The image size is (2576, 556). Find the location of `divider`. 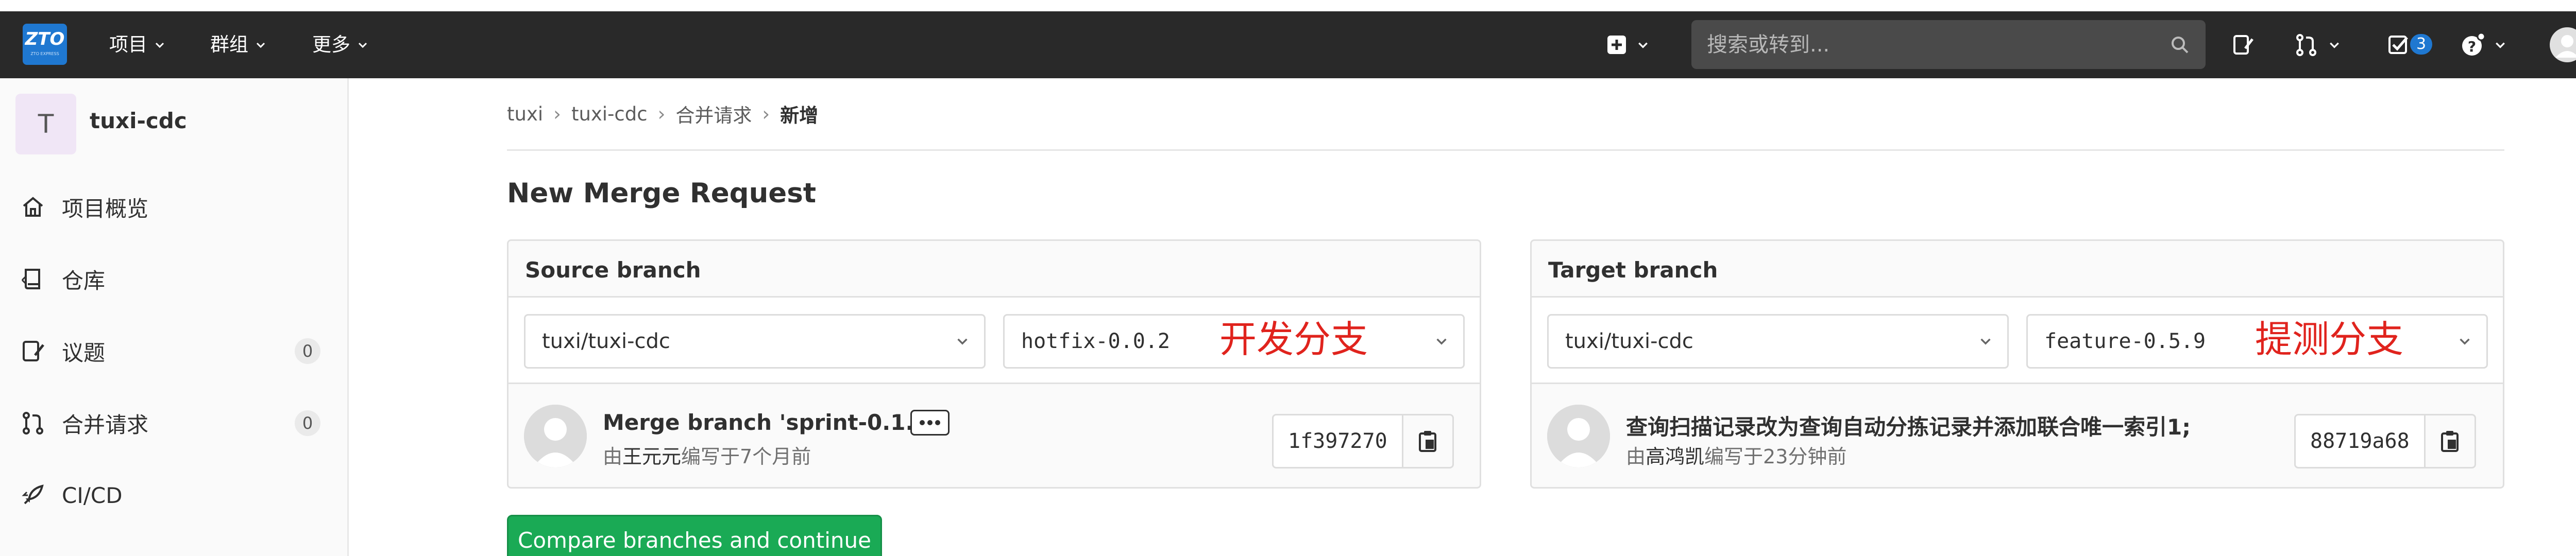

divider is located at coordinates (1505, 150).